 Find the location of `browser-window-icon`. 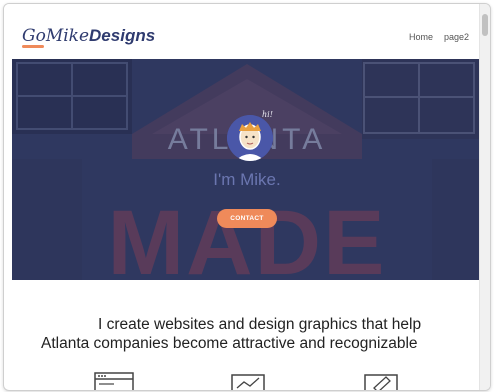

browser-window-icon is located at coordinates (114, 381).